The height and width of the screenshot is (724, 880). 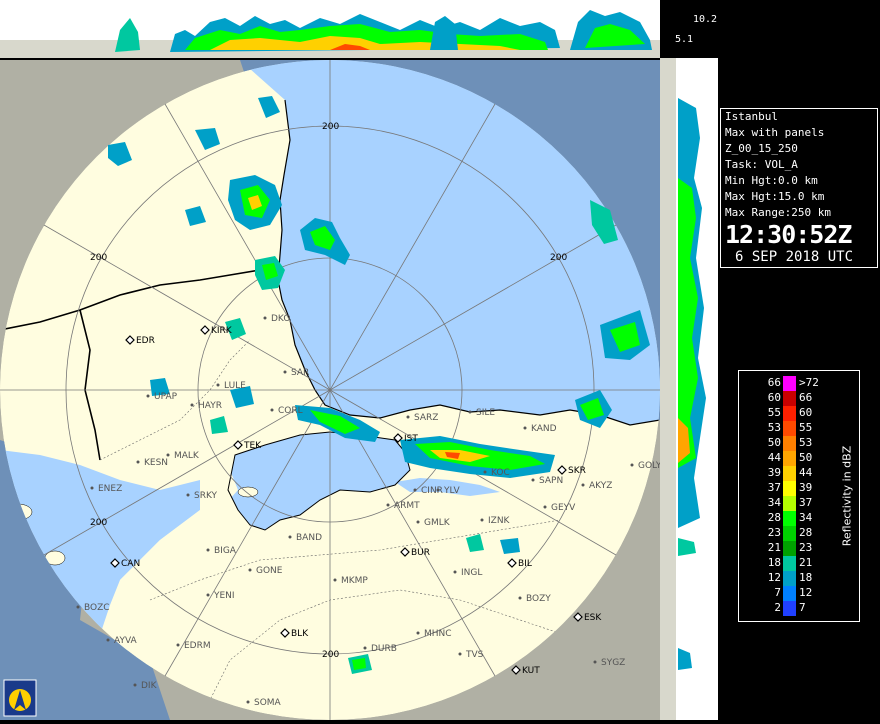 What do you see at coordinates (474, 655) in the screenshot?
I see `city-label: TVS` at bounding box center [474, 655].